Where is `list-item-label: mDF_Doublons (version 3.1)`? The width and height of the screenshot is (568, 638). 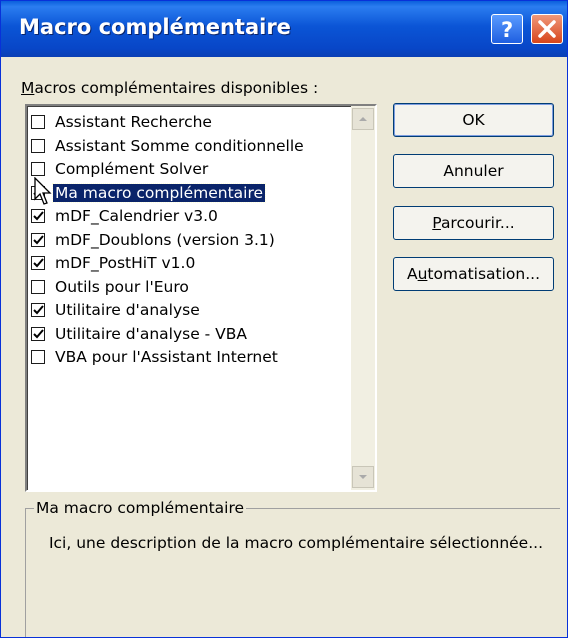
list-item-label: mDF_Doublons (version 3.1) is located at coordinates (165, 239).